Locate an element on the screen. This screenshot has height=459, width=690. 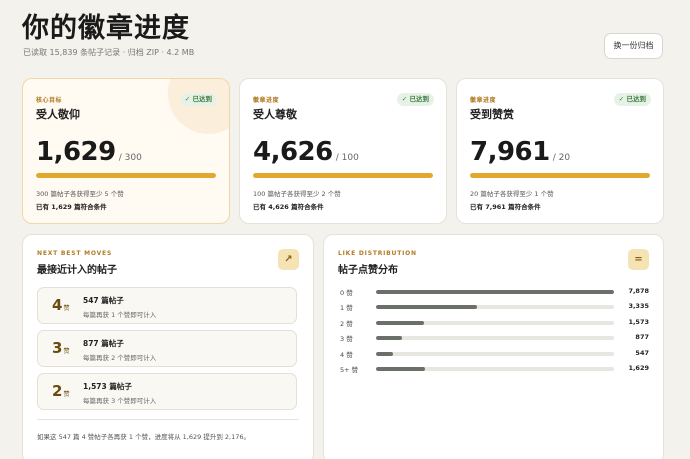
post-count-value: 3,335 is located at coordinates (638, 306).